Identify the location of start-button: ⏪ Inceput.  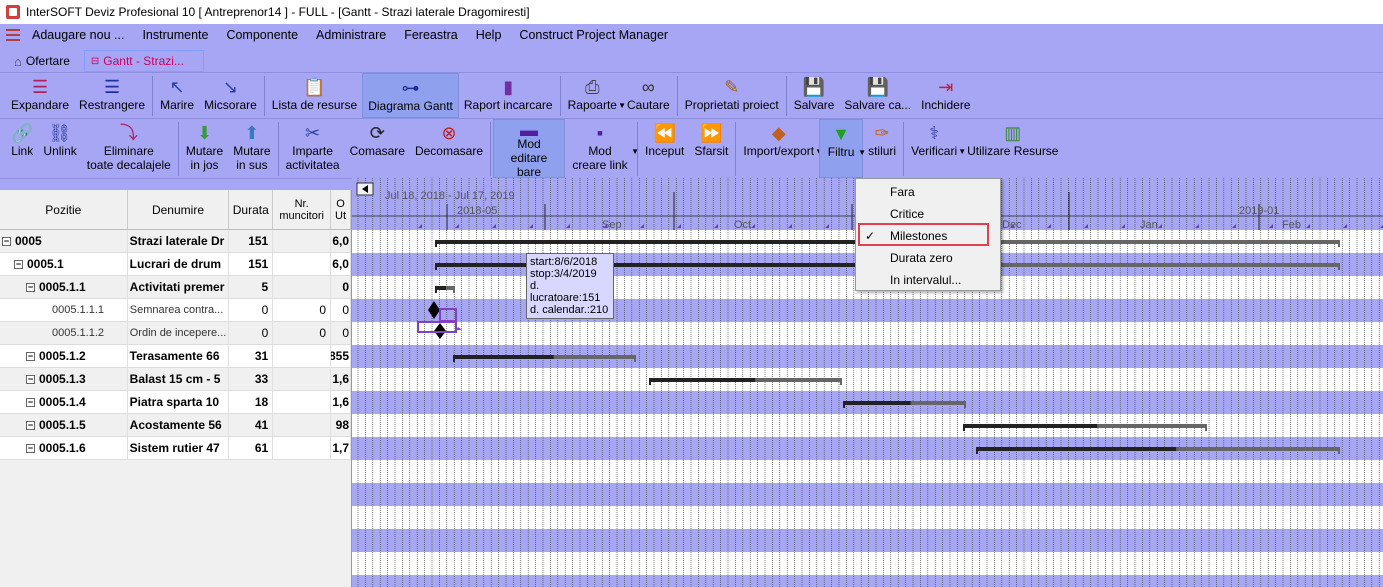
(664, 148).